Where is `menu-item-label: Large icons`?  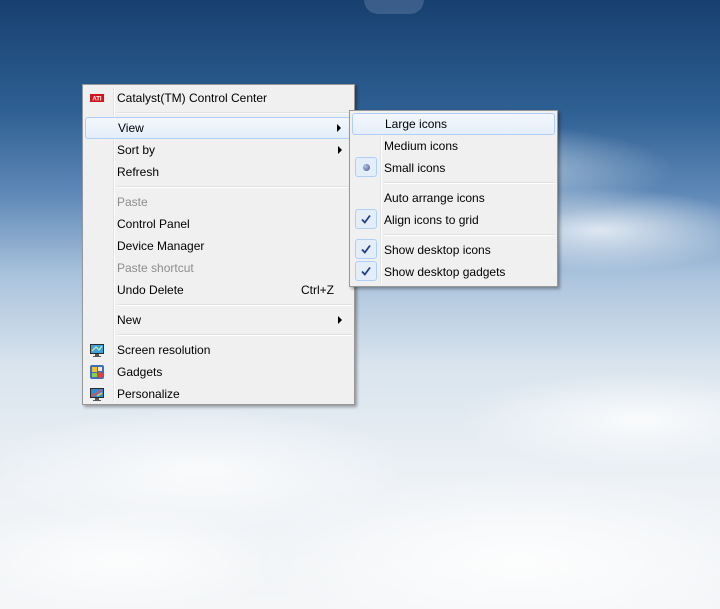
menu-item-label: Large icons is located at coordinates (416, 124).